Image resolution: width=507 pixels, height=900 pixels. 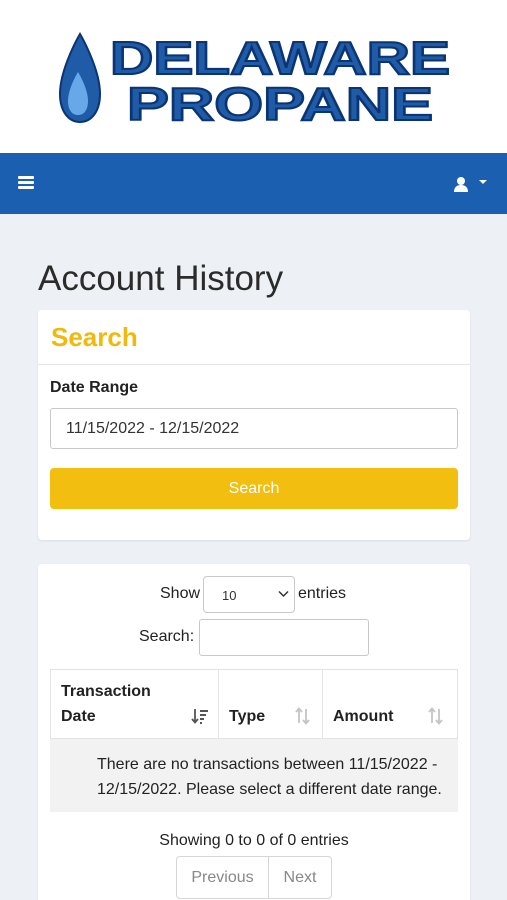 What do you see at coordinates (300, 877) in the screenshot?
I see `next-page-button: Next` at bounding box center [300, 877].